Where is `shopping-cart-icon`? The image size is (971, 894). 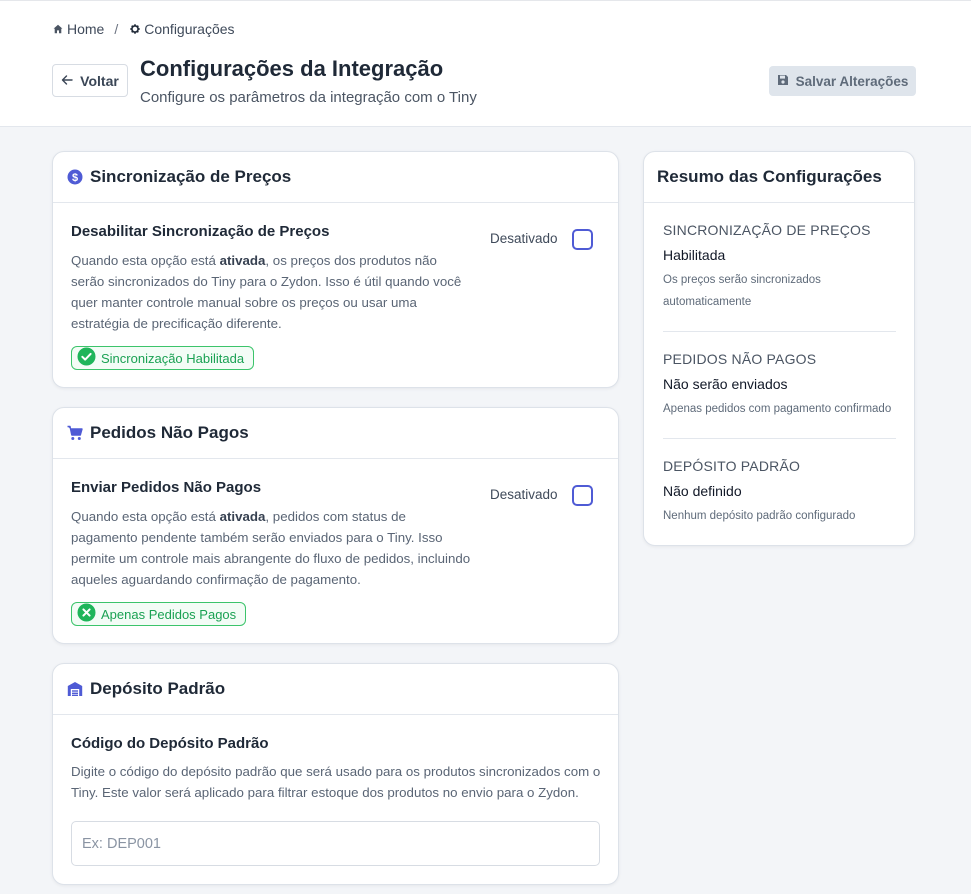
shopping-cart-icon is located at coordinates (75, 433).